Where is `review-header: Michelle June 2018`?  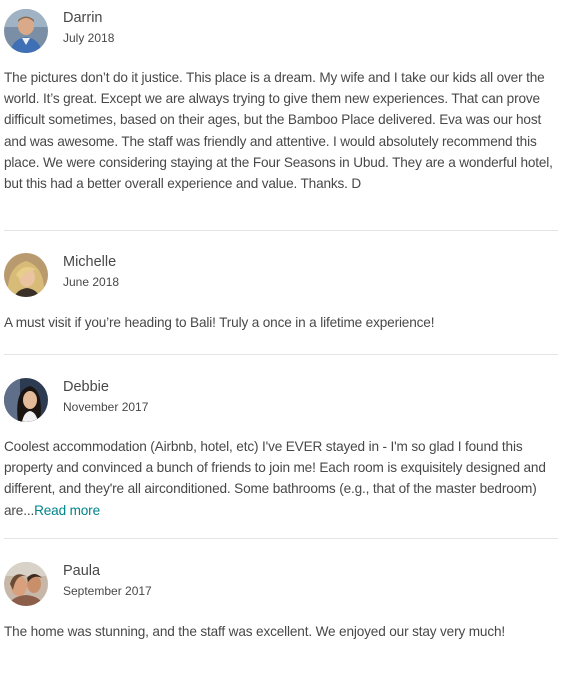
review-header: Michelle June 2018 is located at coordinates (204, 276).